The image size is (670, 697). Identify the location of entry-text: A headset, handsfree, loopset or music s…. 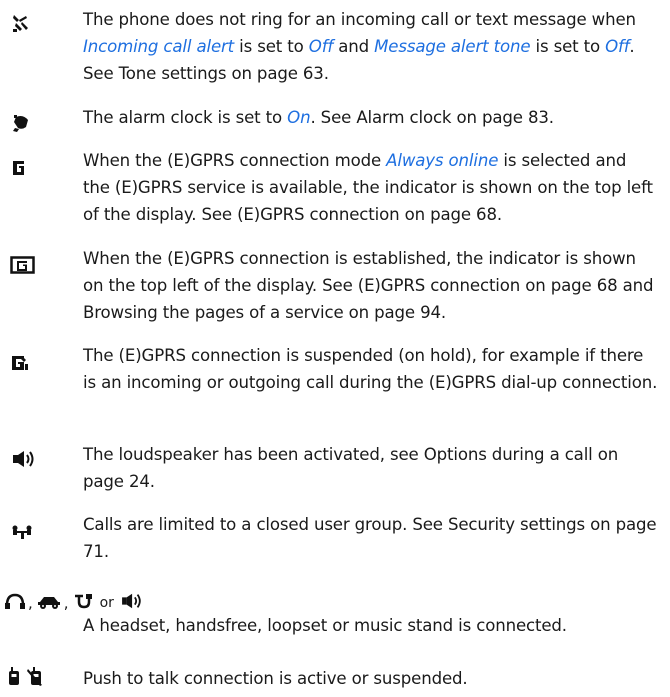
(325, 625).